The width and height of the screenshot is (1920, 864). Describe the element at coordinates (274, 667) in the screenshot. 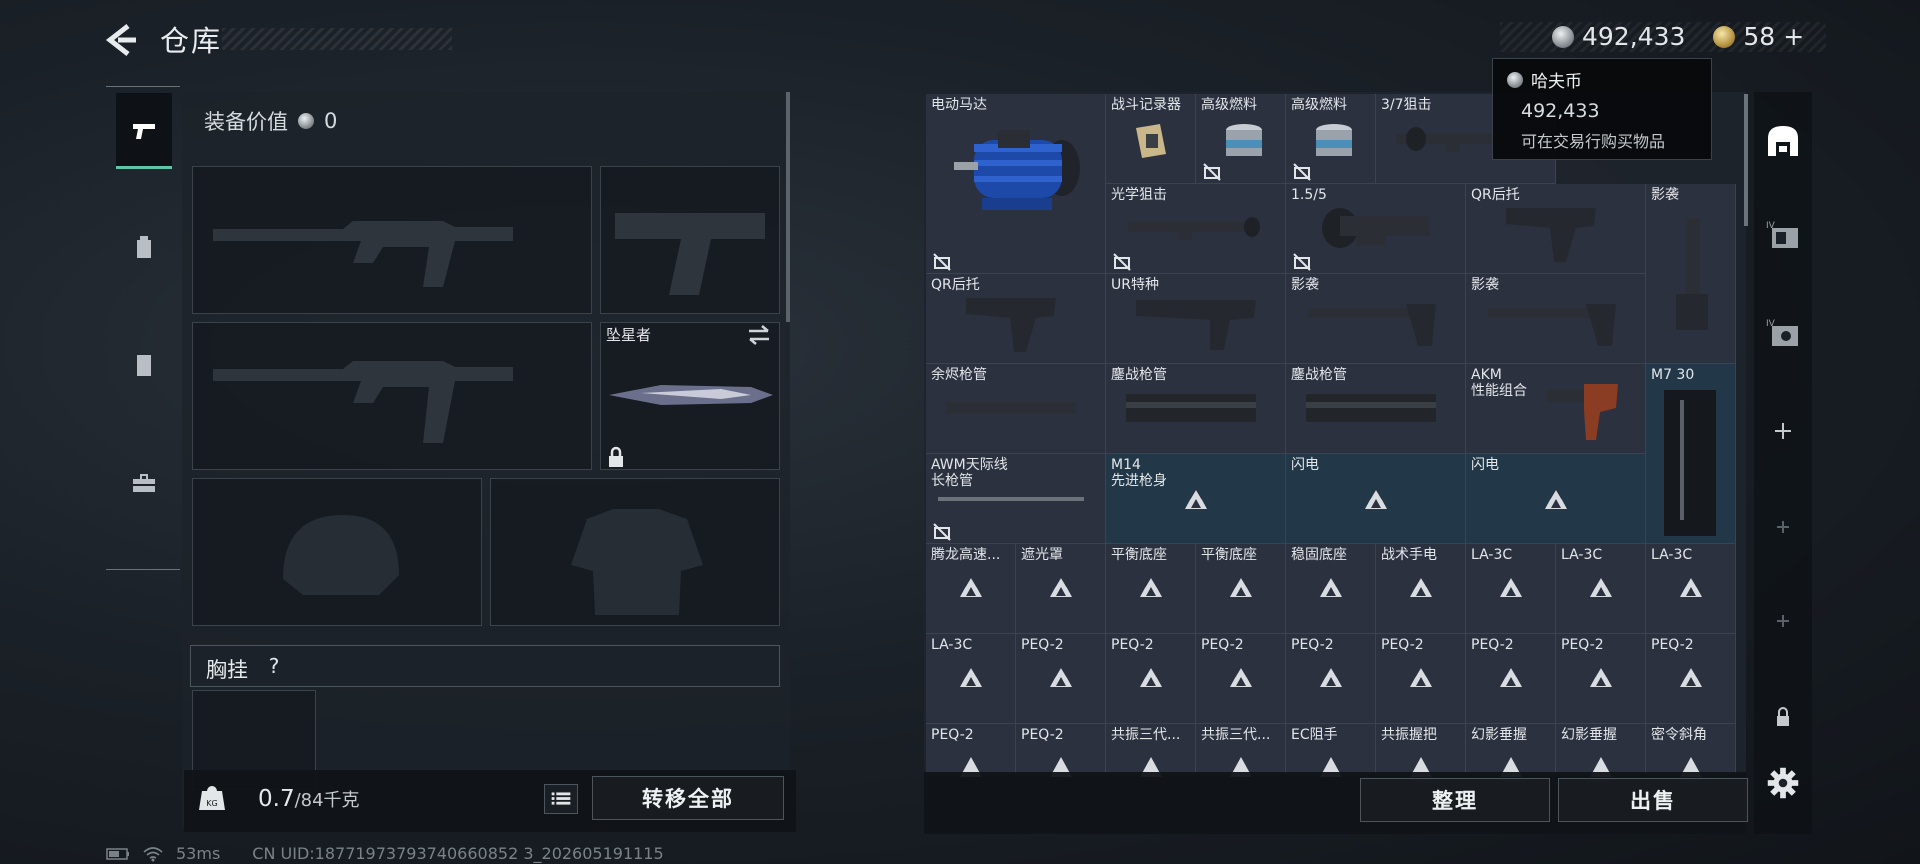

I see `chest-rig-help-button: ?` at that location.